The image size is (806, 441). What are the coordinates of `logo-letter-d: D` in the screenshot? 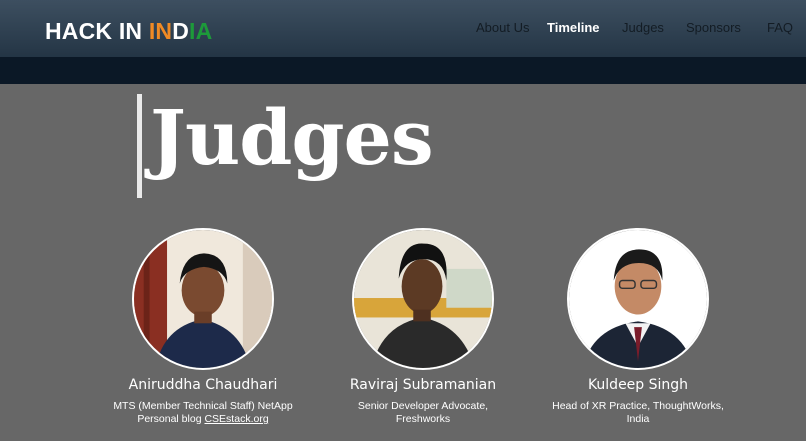 It's located at (181, 31).